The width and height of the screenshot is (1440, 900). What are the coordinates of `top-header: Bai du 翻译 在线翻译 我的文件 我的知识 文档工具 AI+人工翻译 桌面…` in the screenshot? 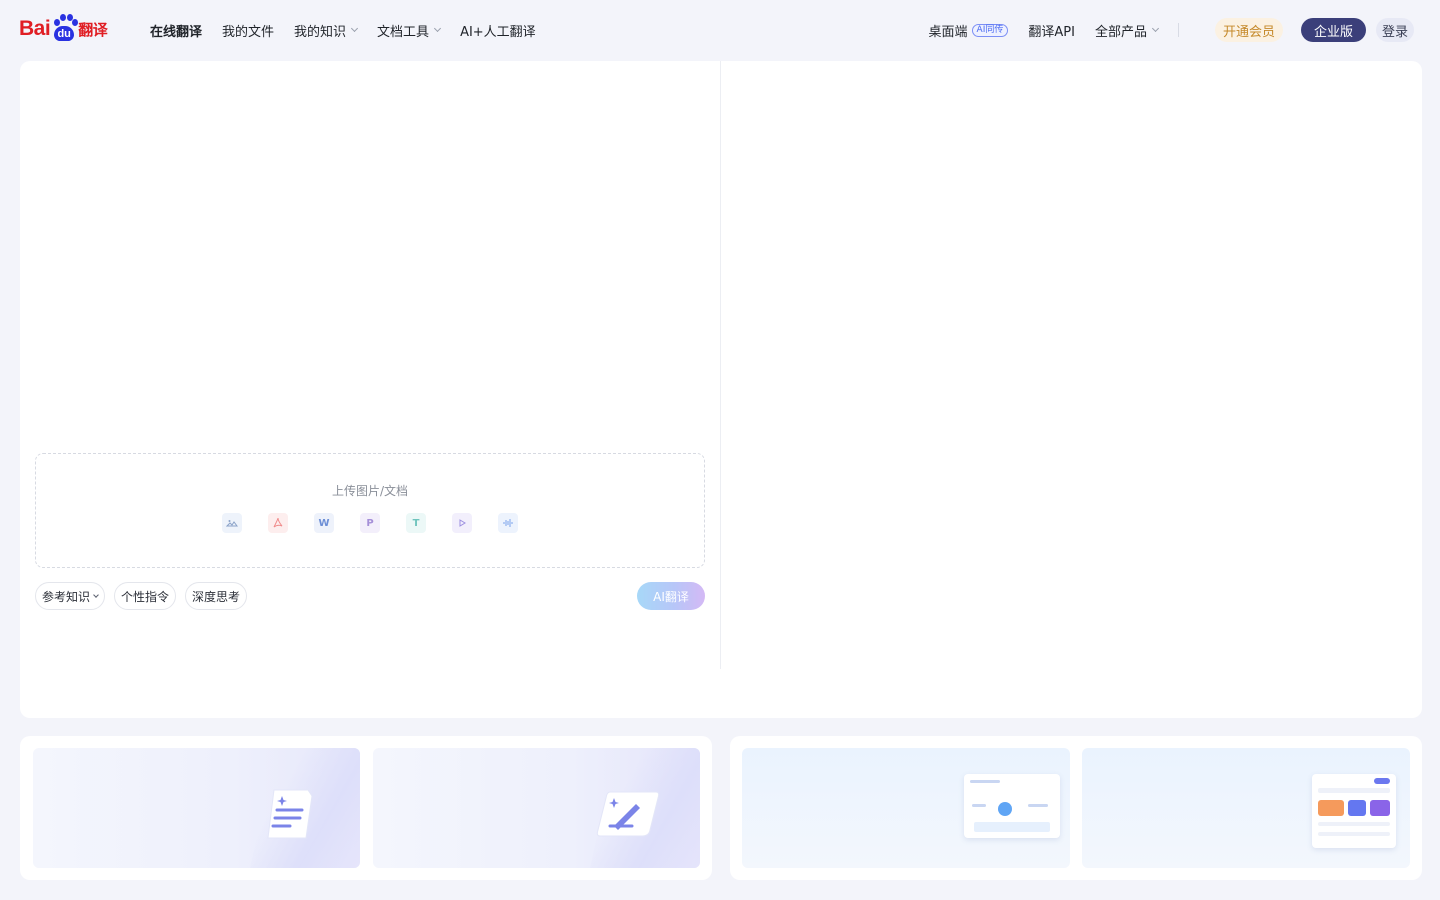 It's located at (720, 30).